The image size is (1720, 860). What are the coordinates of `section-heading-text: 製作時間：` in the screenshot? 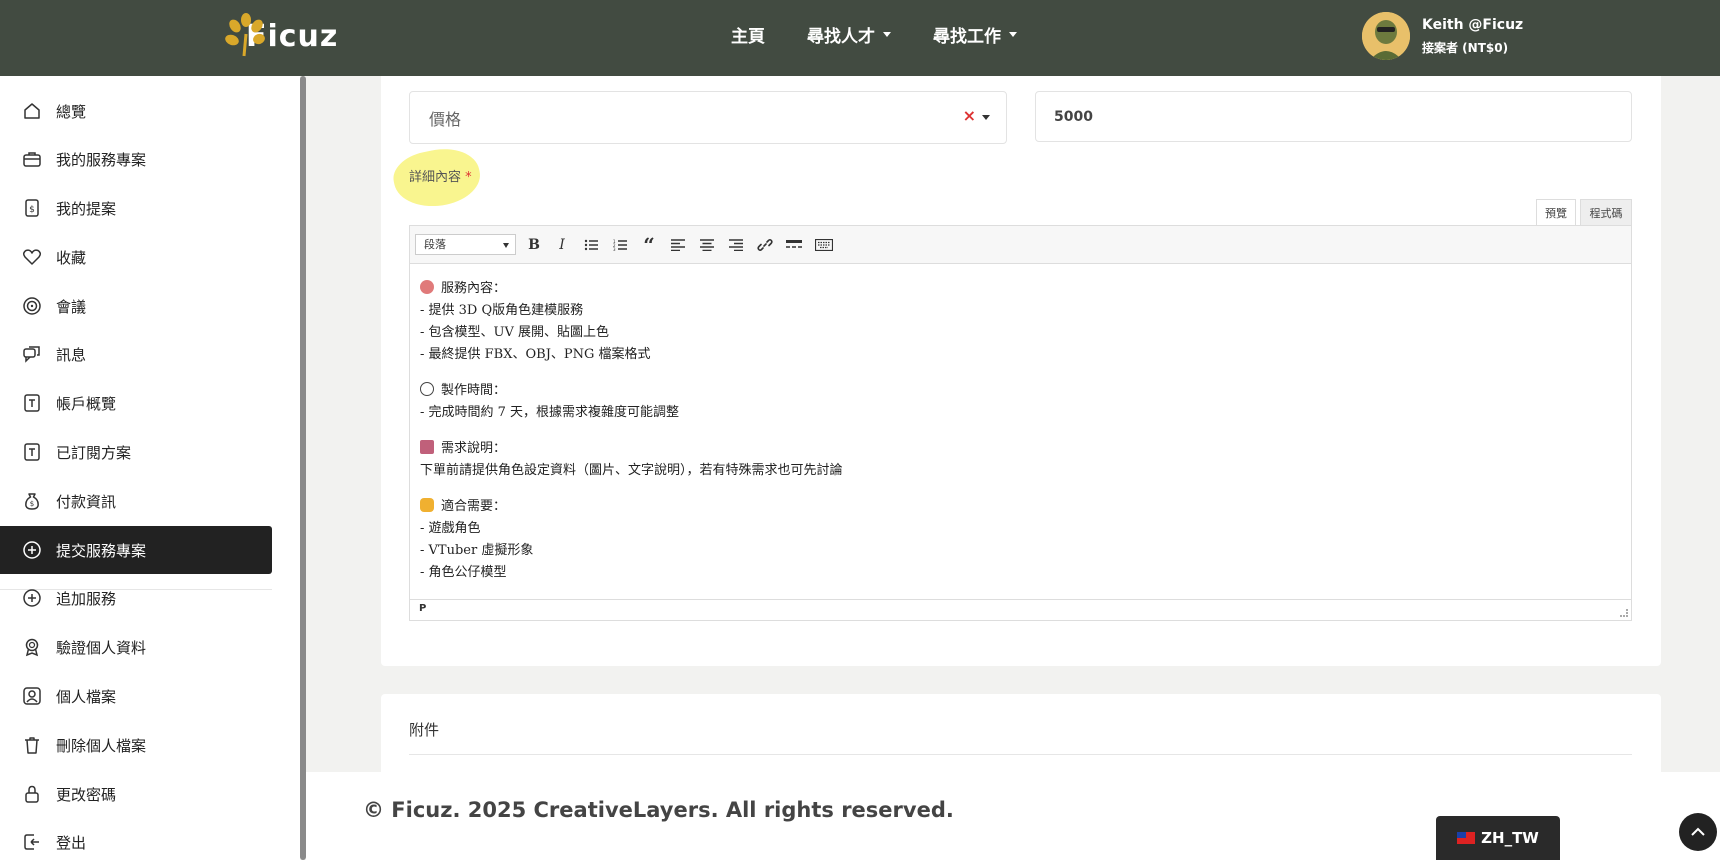 It's located at (474, 390).